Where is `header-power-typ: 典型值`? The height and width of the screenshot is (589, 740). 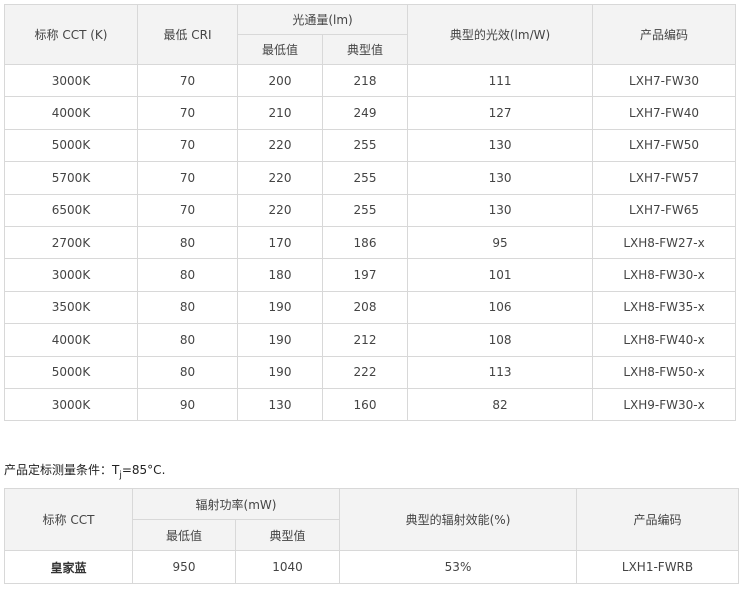
header-power-typ: 典型值 is located at coordinates (287, 535).